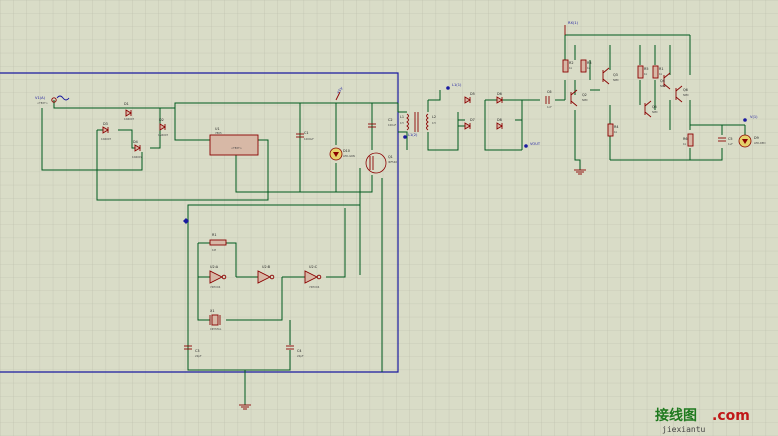 Image resolution: width=778 pixels, height=436 pixels. Describe the element at coordinates (646, 74) in the screenshot. I see `r5-value: 1k` at that location.